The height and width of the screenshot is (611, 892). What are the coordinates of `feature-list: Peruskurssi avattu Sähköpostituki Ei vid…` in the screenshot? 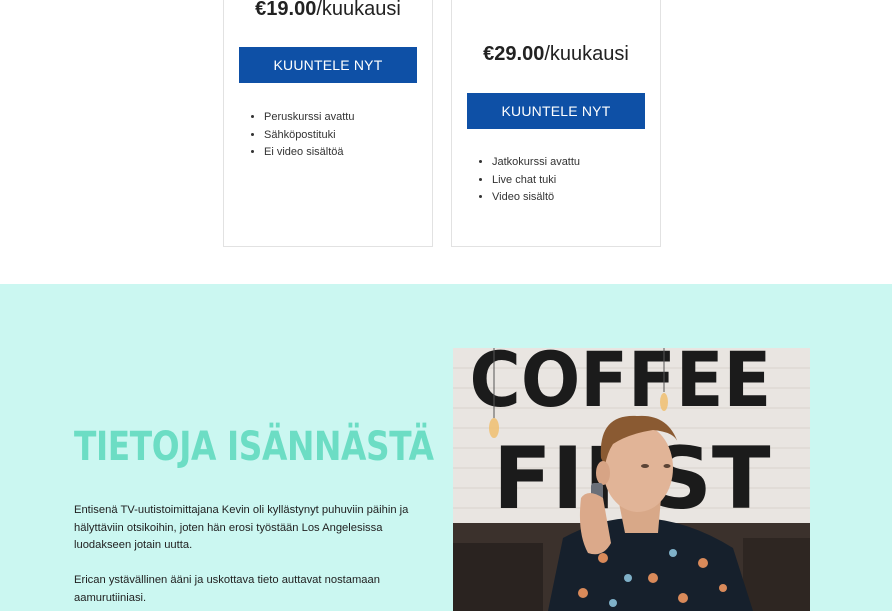 It's located at (309, 135).